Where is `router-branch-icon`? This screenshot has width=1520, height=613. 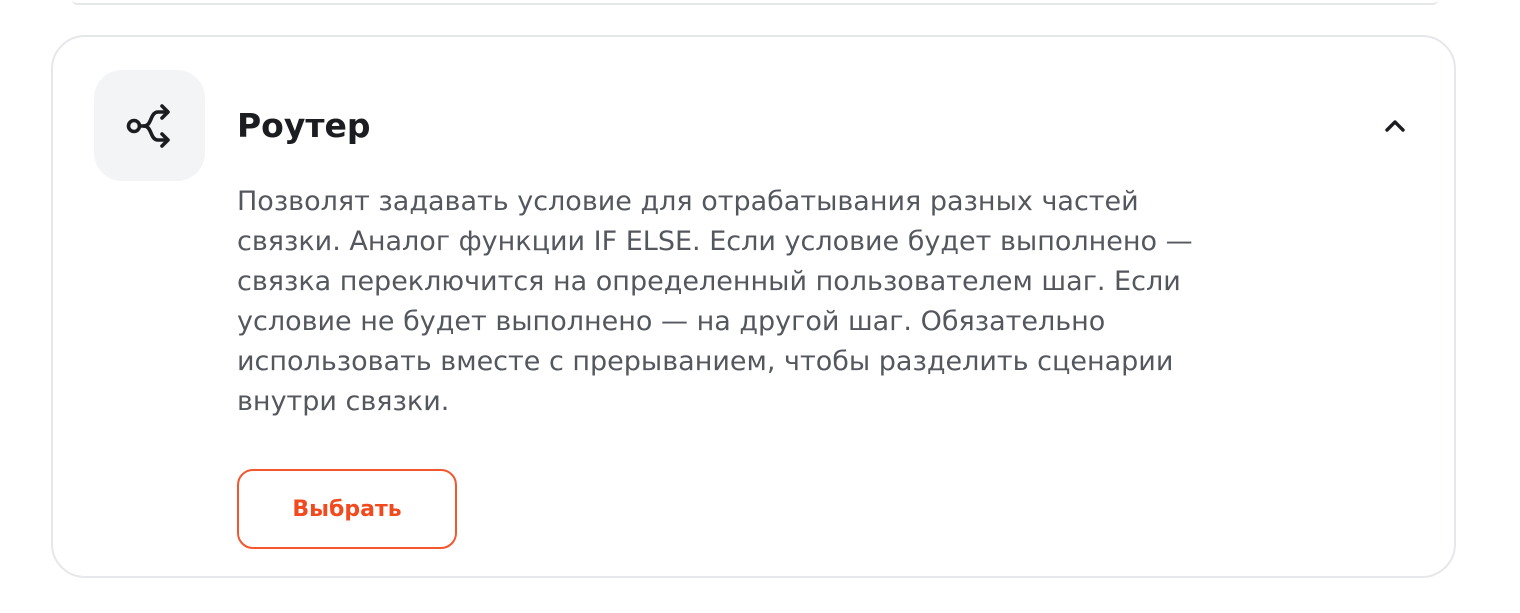 router-branch-icon is located at coordinates (148, 125).